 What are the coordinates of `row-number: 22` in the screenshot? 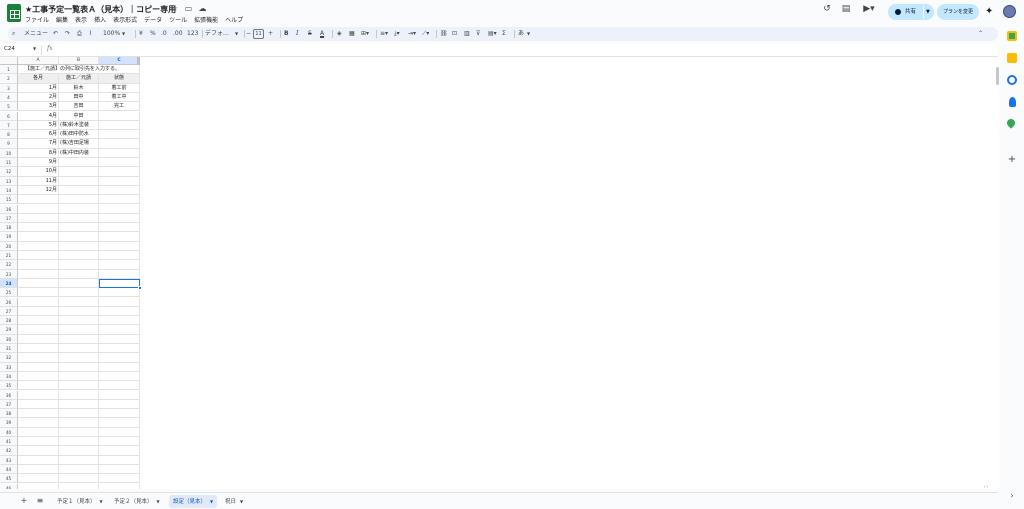 It's located at (9, 265).